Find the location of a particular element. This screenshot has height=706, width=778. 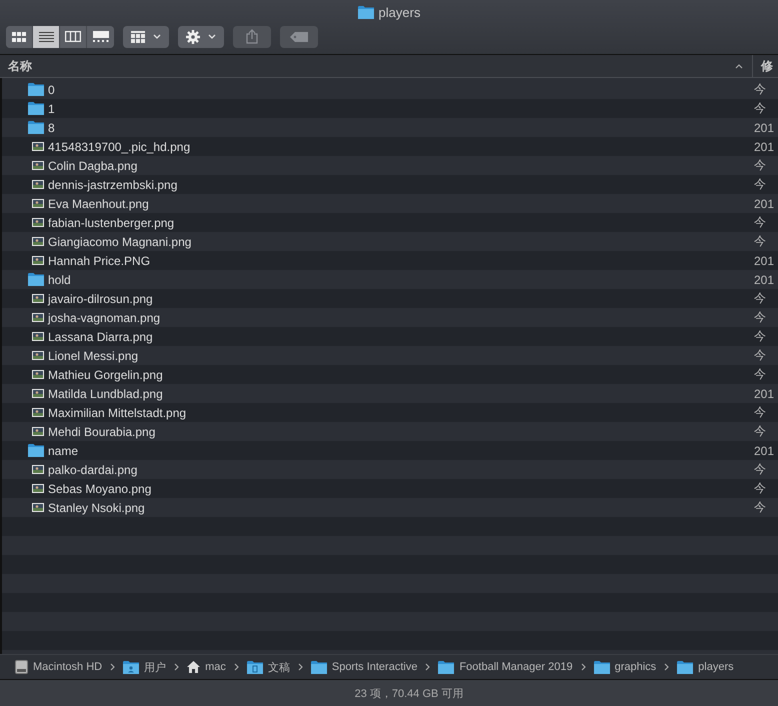

window-title: players is located at coordinates (399, 12).